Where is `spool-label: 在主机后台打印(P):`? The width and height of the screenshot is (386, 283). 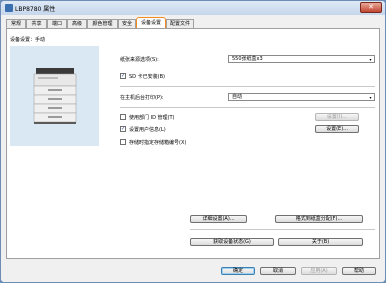 spool-label: 在主机后台打印(P): is located at coordinates (142, 98).